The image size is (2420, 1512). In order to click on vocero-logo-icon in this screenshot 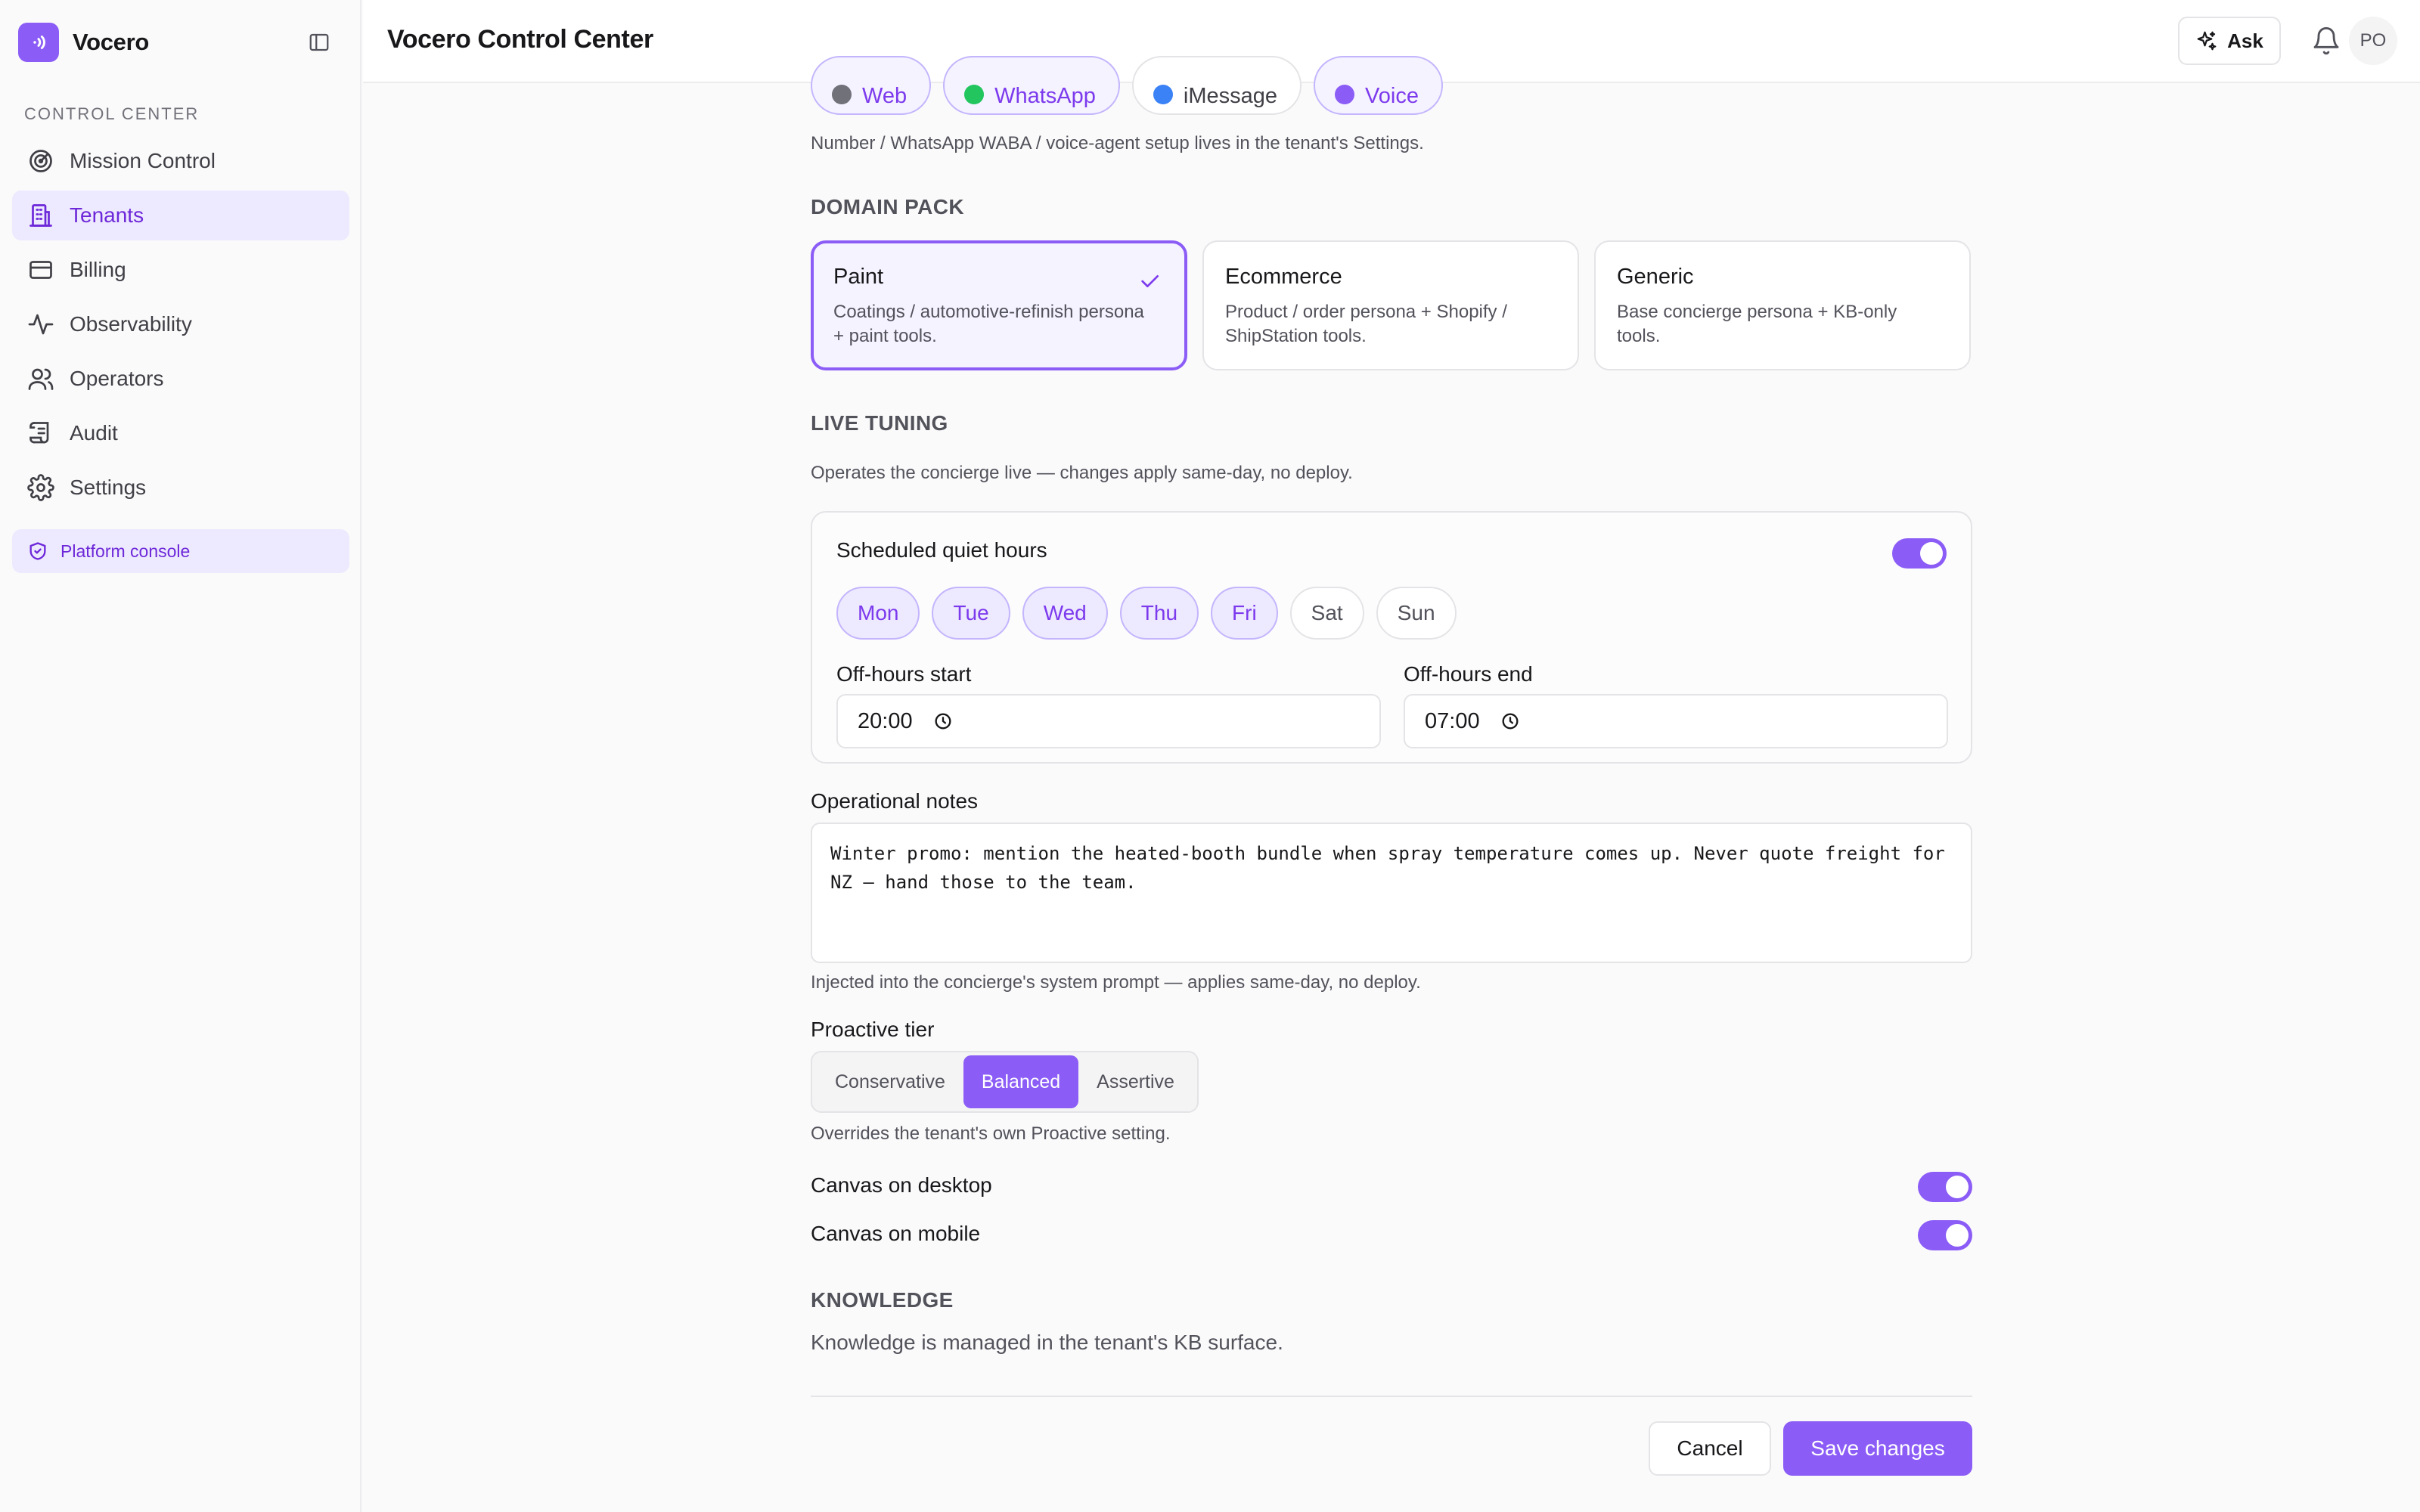, I will do `click(38, 42)`.